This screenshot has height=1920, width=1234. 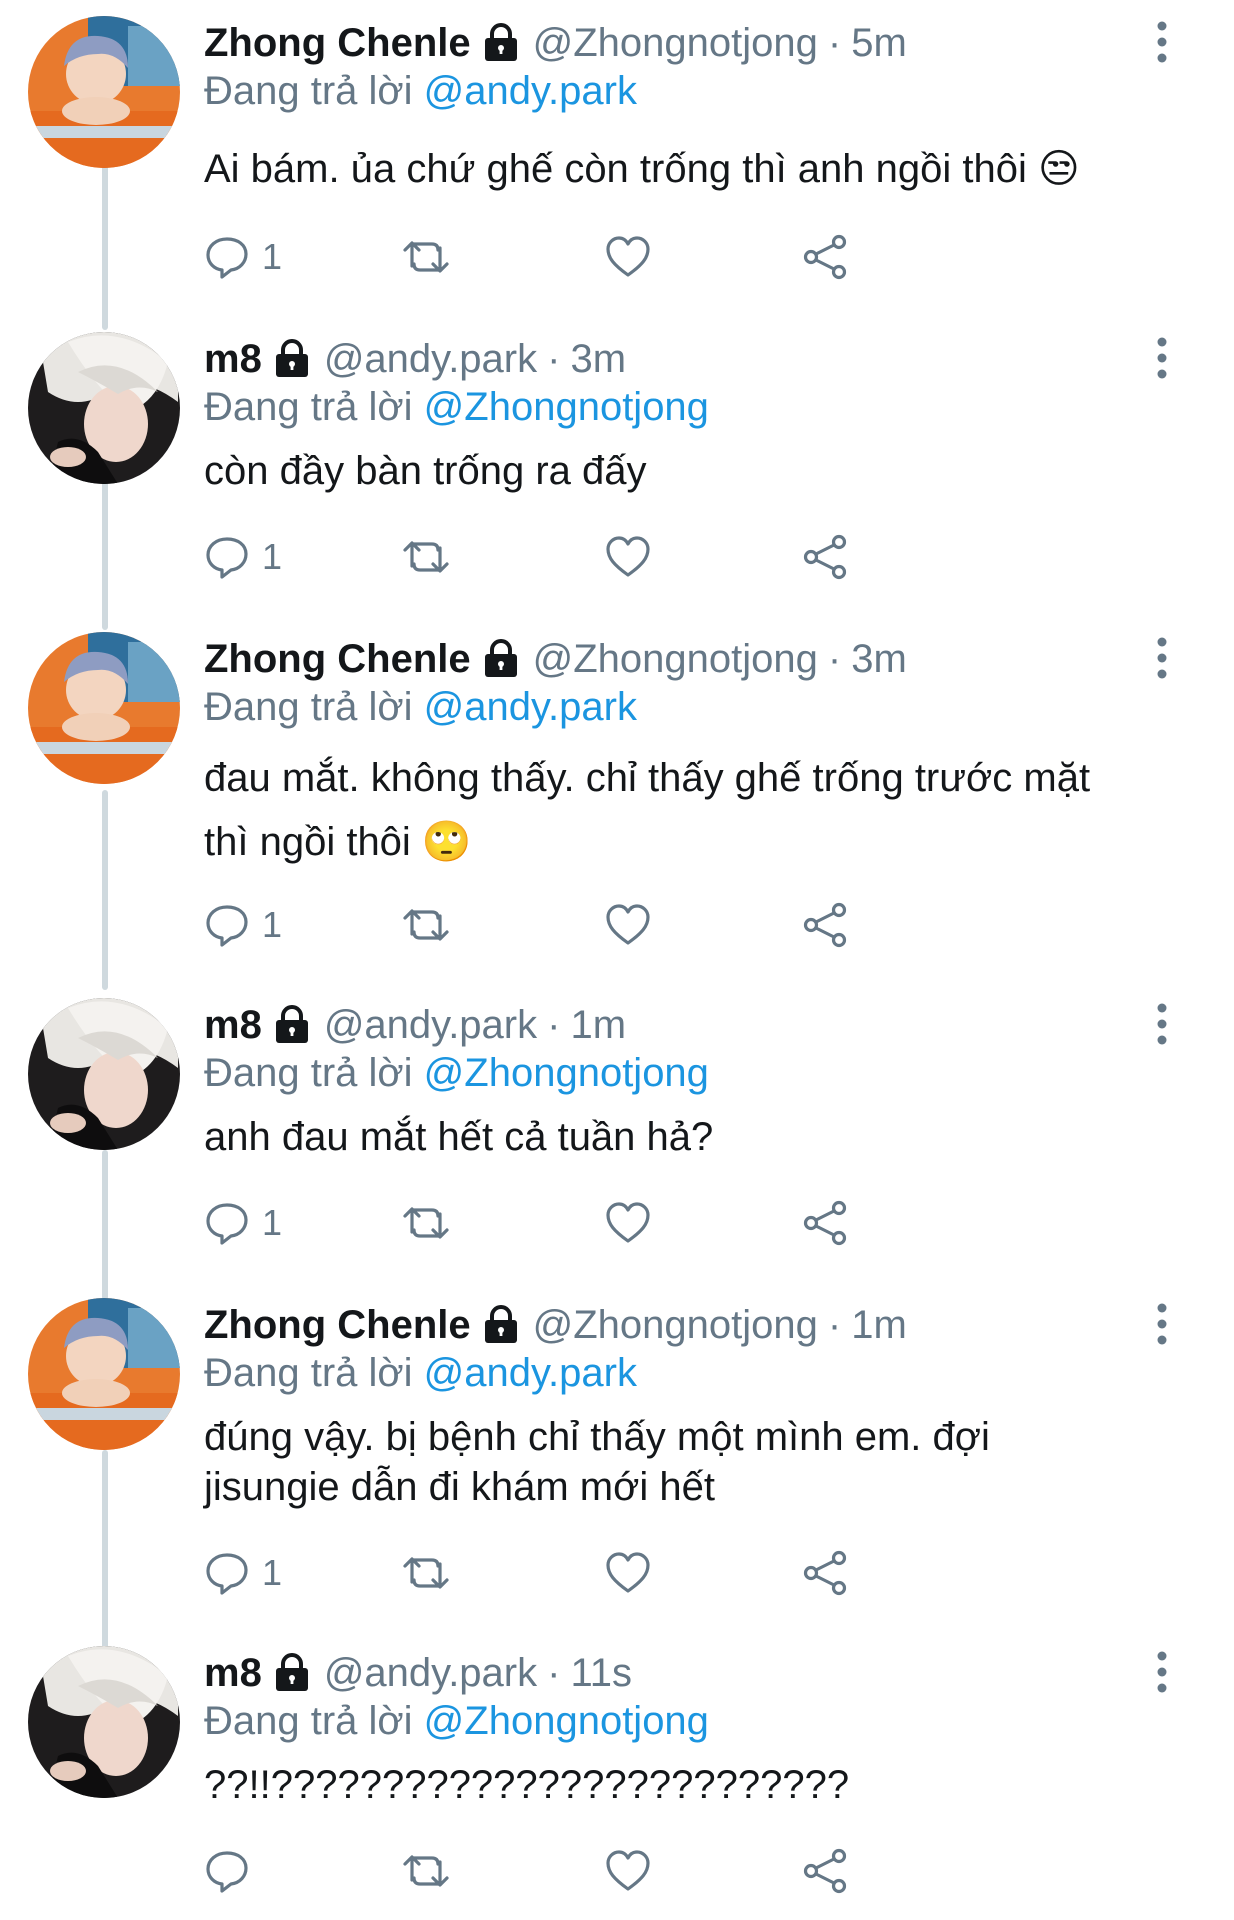 I want to click on tweet-header: Zhong Chenle @Zhongnotjong · 5m, so click(x=555, y=43).